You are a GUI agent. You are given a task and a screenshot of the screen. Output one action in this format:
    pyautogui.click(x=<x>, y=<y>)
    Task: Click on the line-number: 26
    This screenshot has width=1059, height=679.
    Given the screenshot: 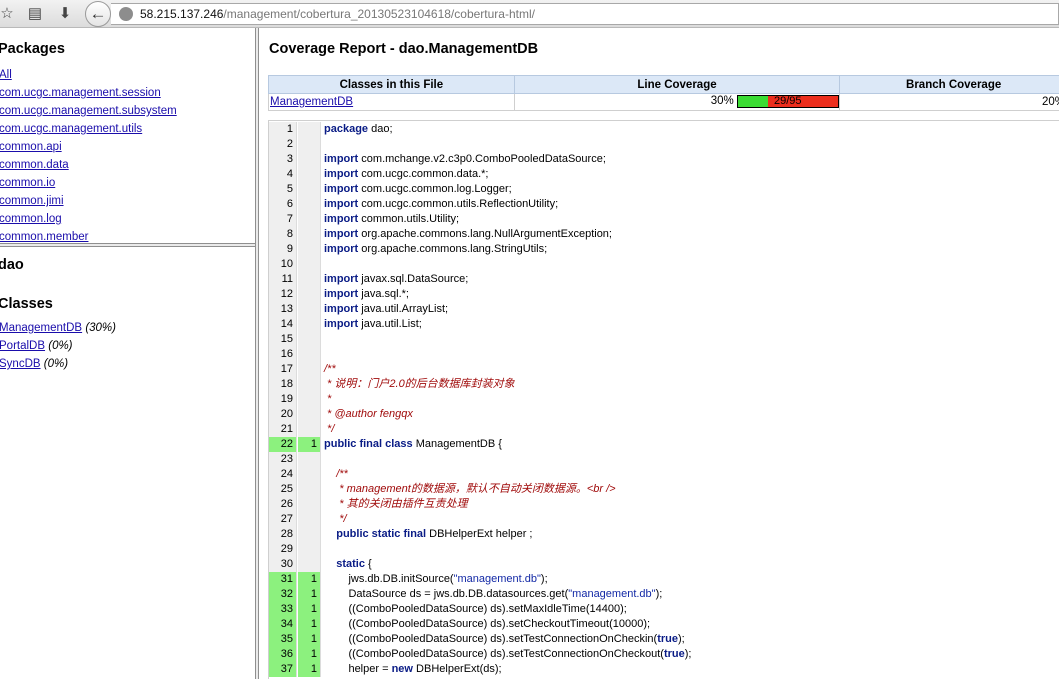 What is the action you would take?
    pyautogui.click(x=283, y=504)
    